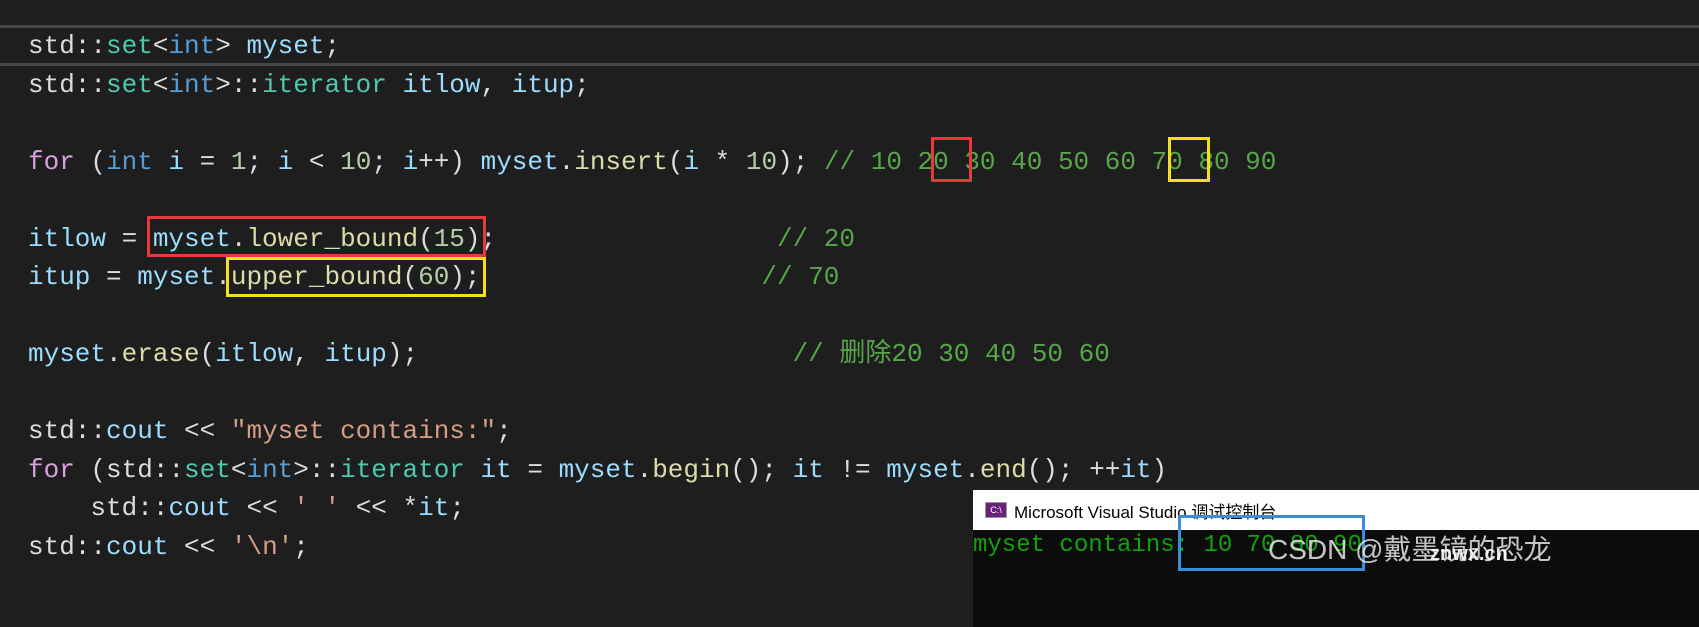  Describe the element at coordinates (652, 46) in the screenshot. I see `code-line: std::set<int> myset;` at that location.